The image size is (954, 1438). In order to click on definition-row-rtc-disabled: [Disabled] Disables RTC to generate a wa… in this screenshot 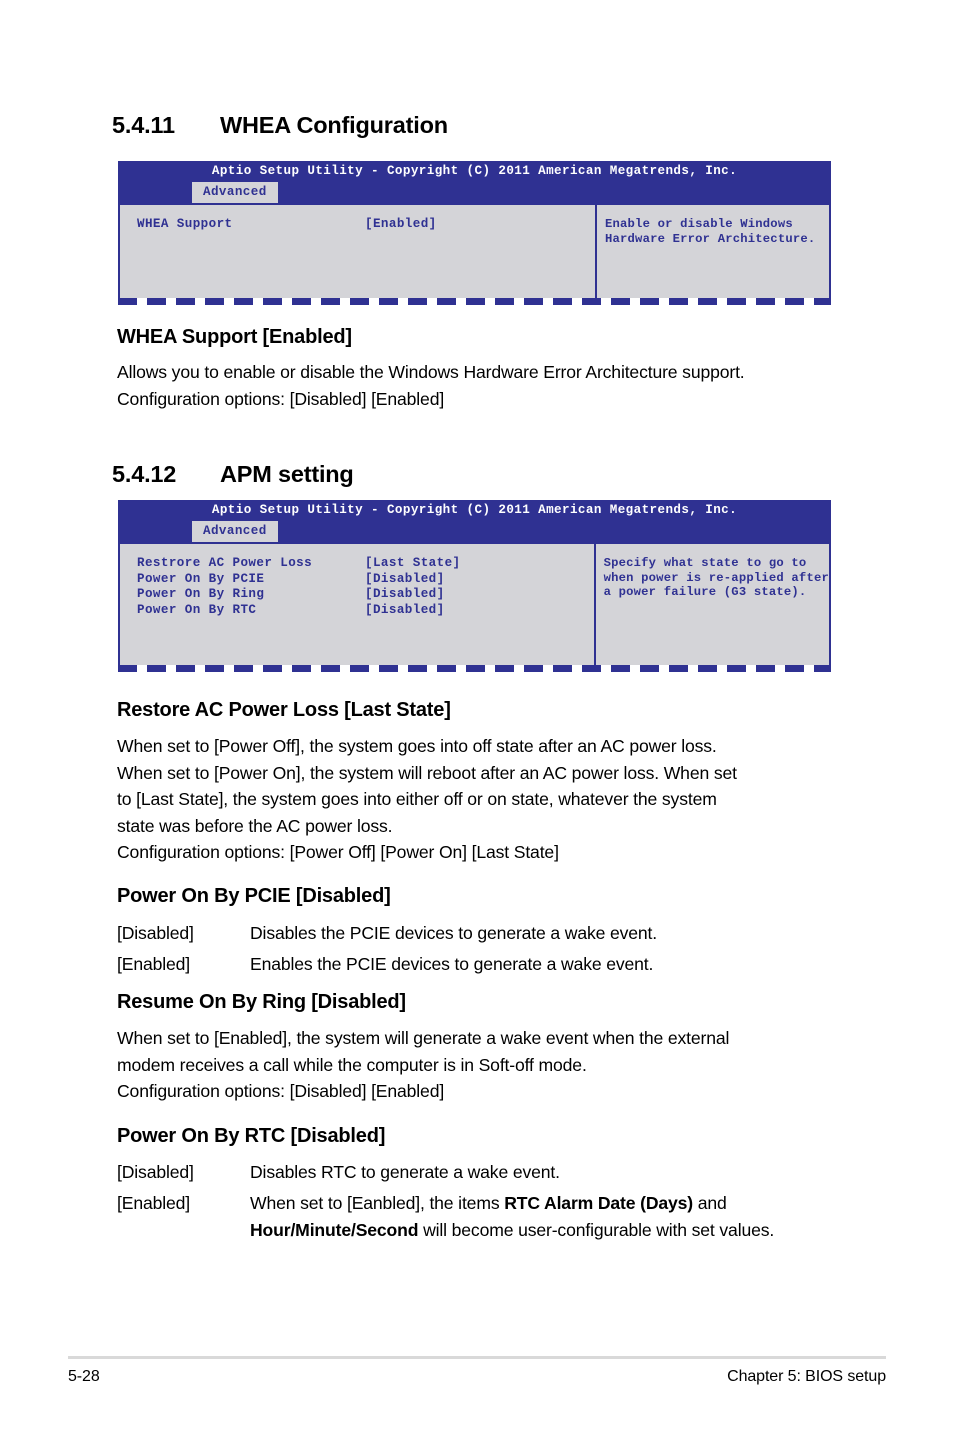, I will do `click(497, 1172)`.